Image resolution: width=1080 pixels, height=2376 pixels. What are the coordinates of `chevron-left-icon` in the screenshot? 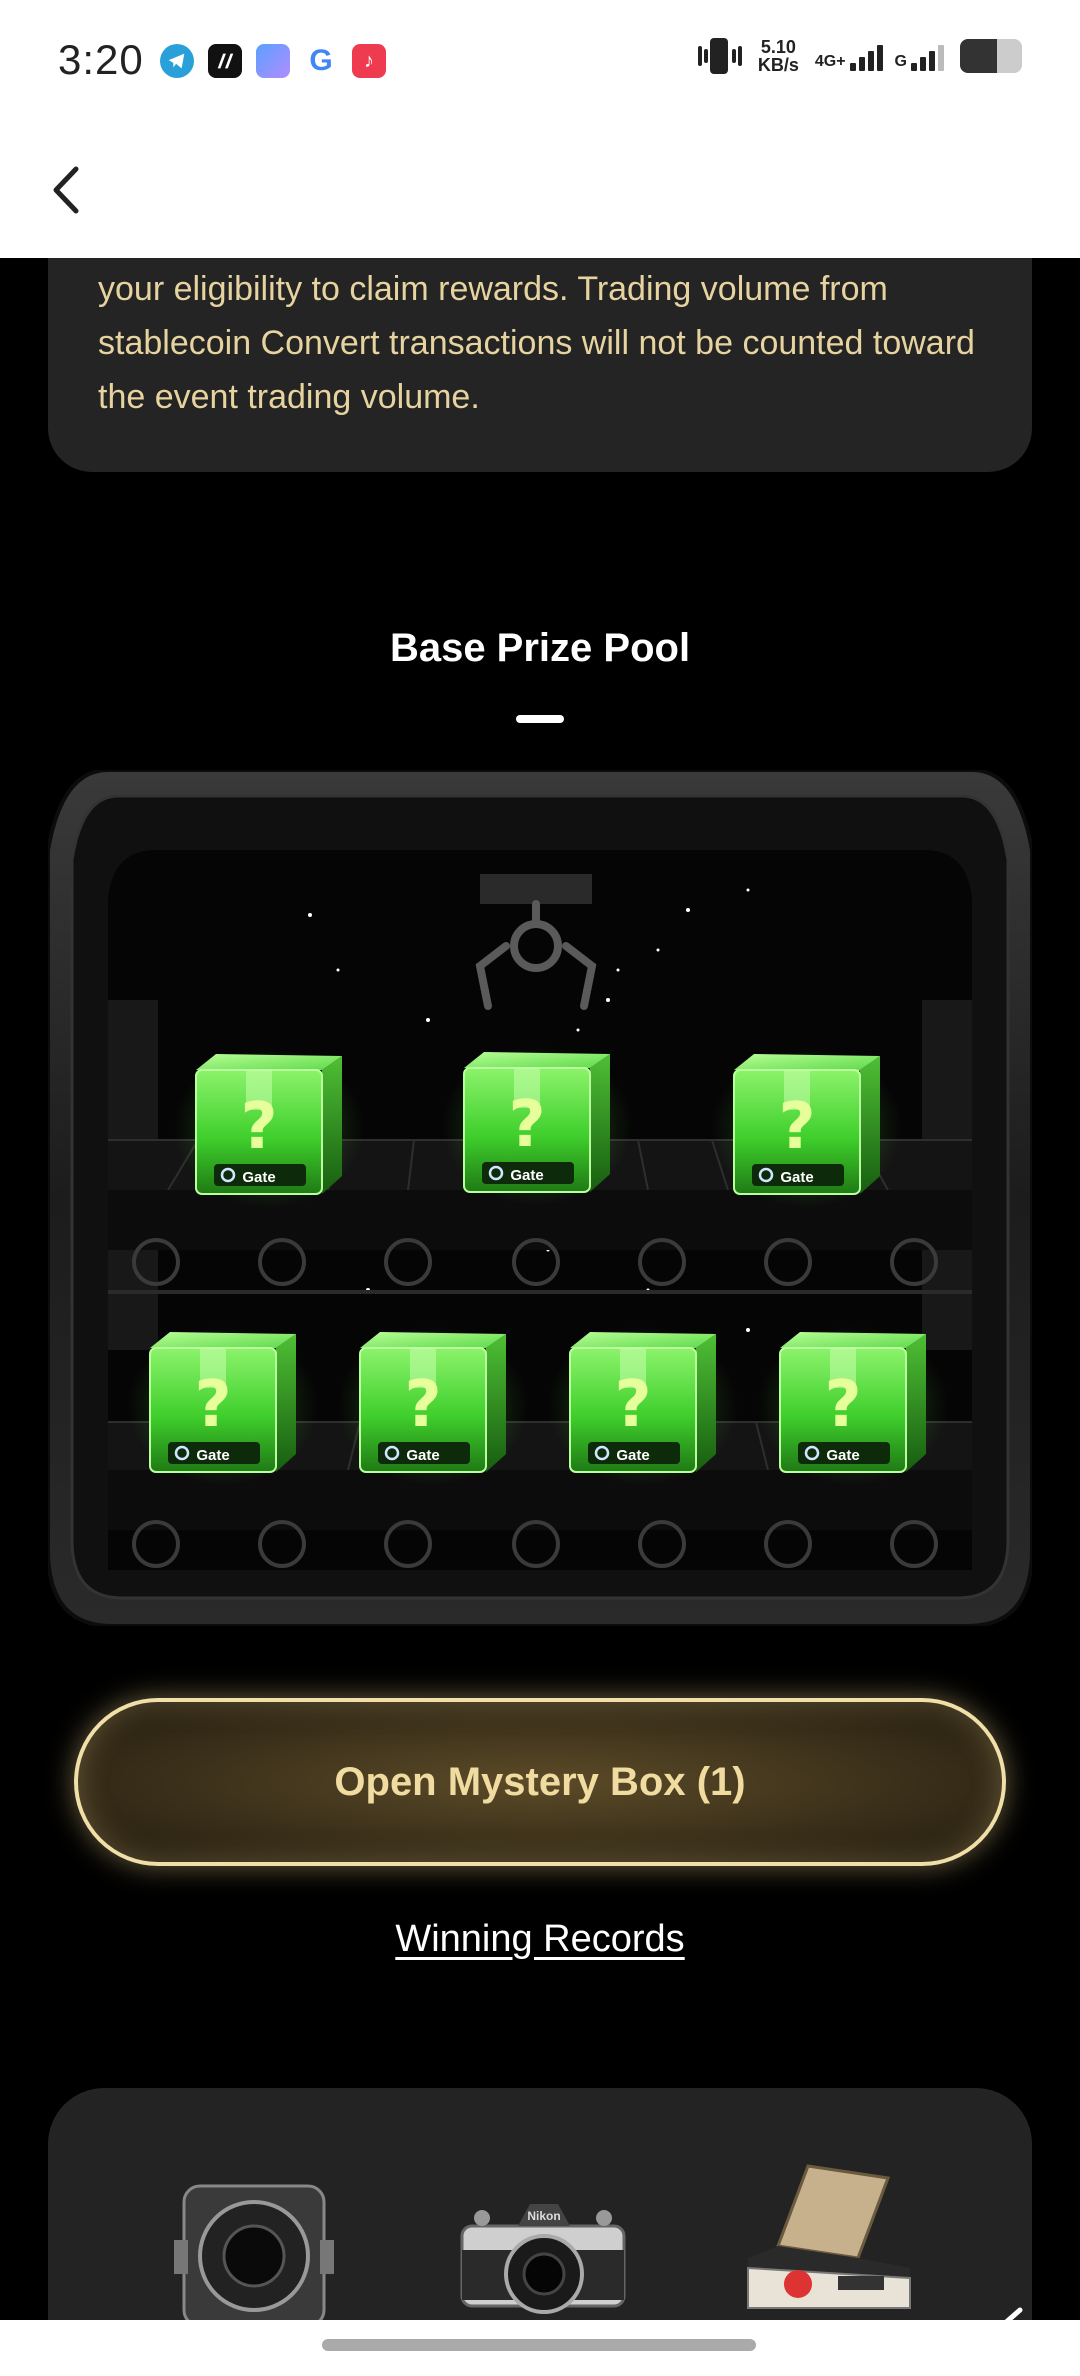 It's located at (66, 190).